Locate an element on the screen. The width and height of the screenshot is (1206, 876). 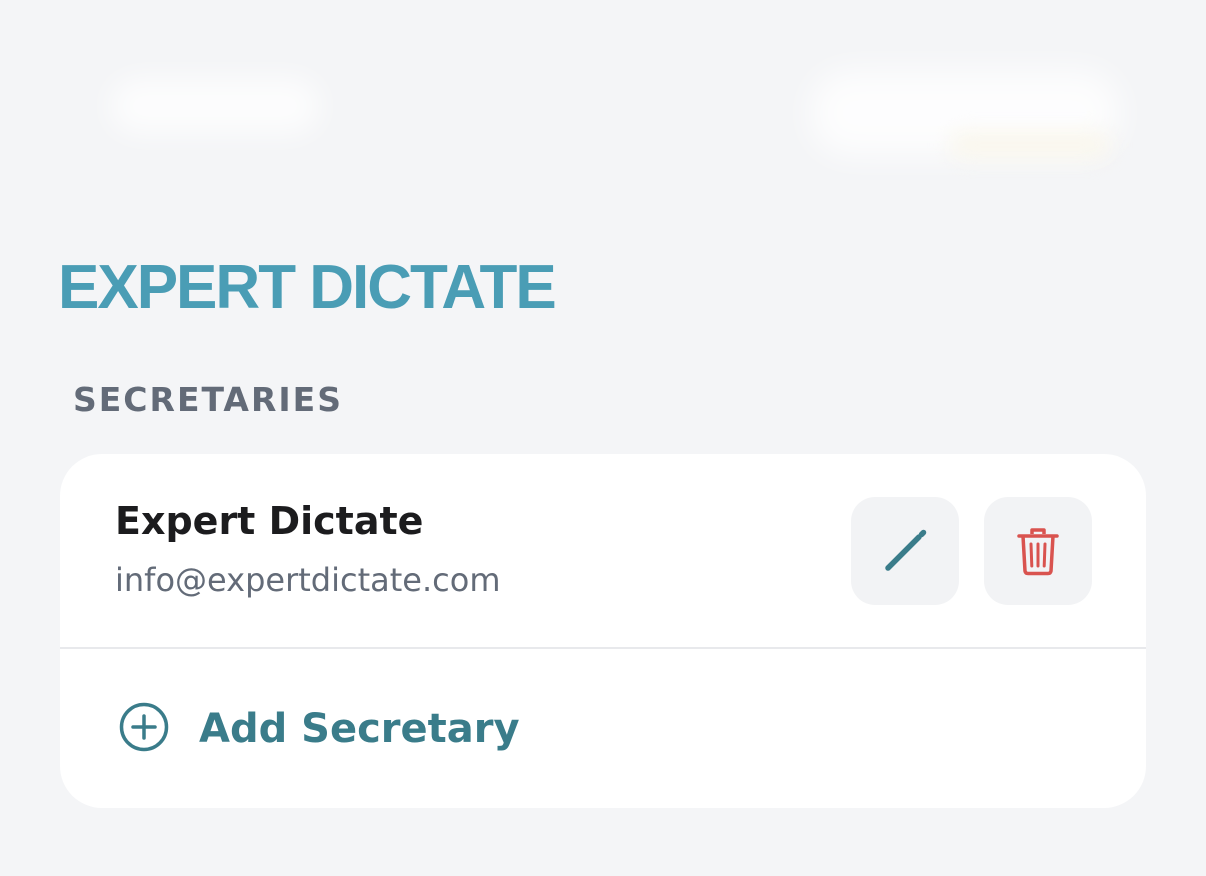
secretary-email: info@expertdictate.com is located at coordinates (308, 580).